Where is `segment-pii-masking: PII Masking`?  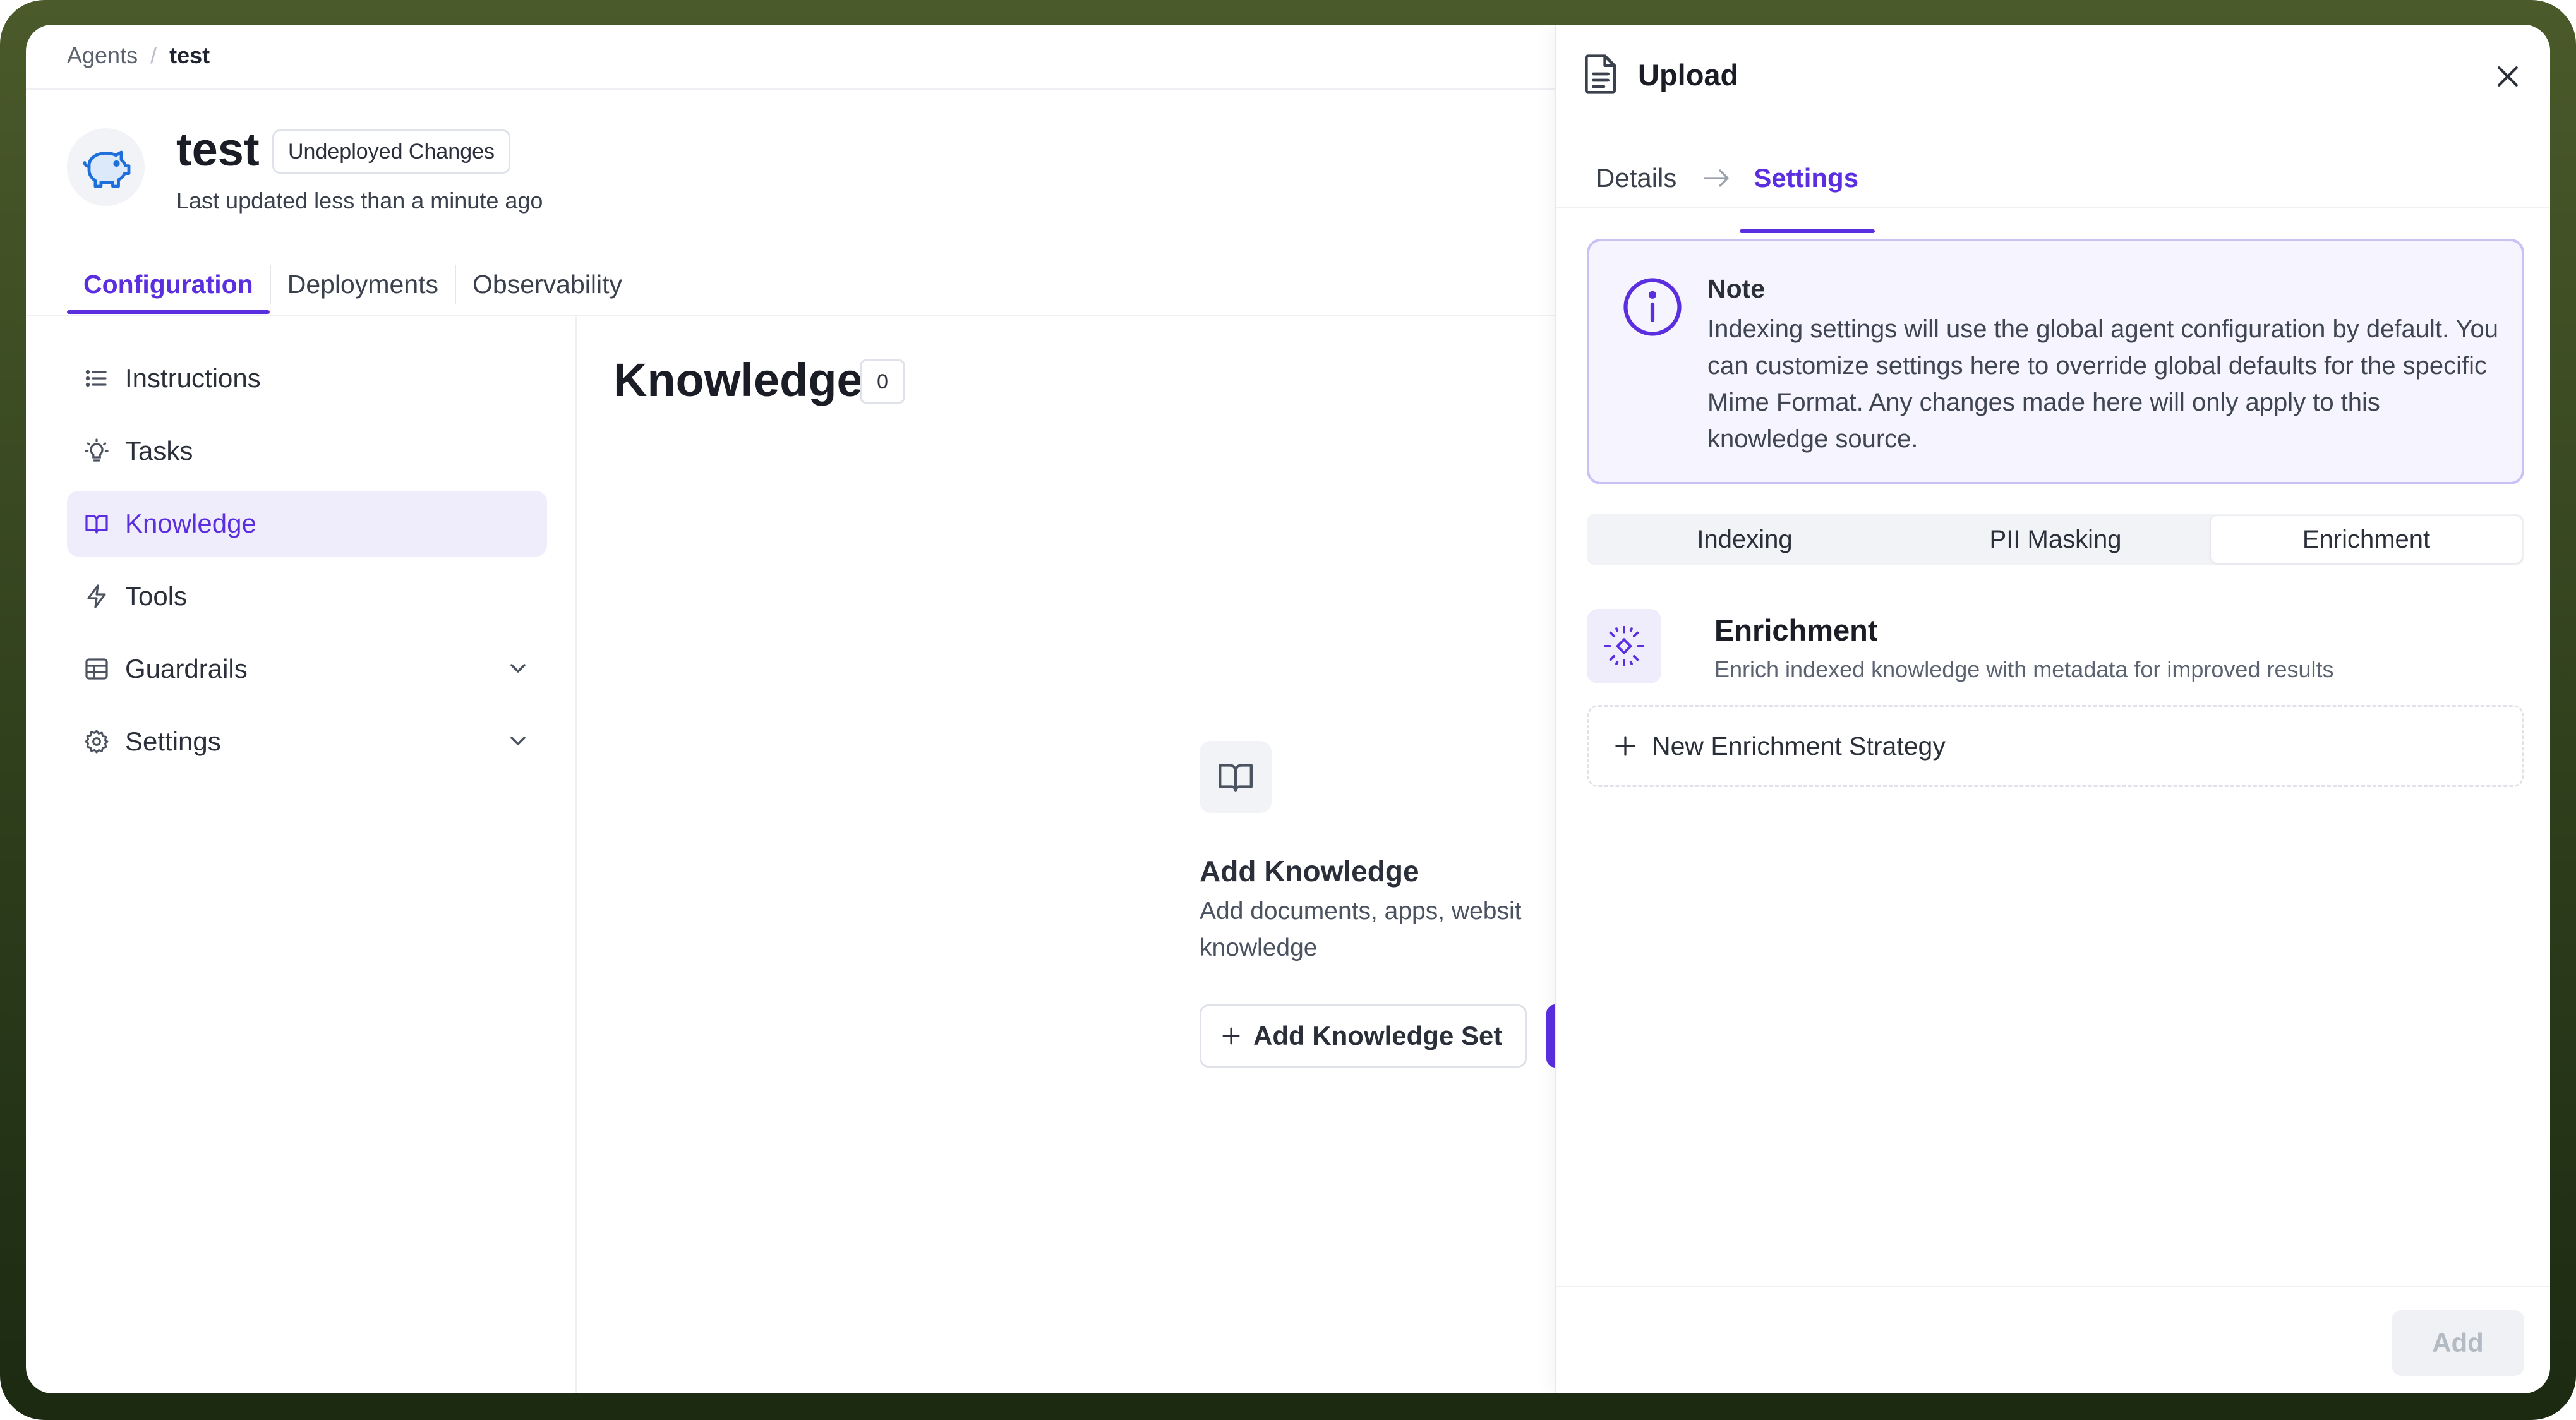 segment-pii-masking: PII Masking is located at coordinates (2055, 539).